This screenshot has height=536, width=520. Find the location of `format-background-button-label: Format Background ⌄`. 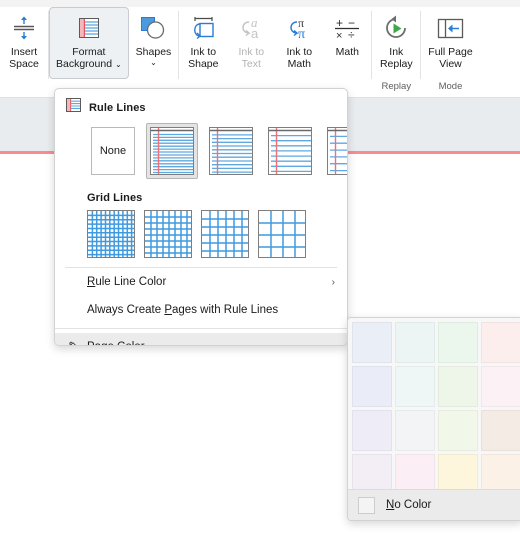

format-background-button-label: Format Background ⌄ is located at coordinates (89, 58).